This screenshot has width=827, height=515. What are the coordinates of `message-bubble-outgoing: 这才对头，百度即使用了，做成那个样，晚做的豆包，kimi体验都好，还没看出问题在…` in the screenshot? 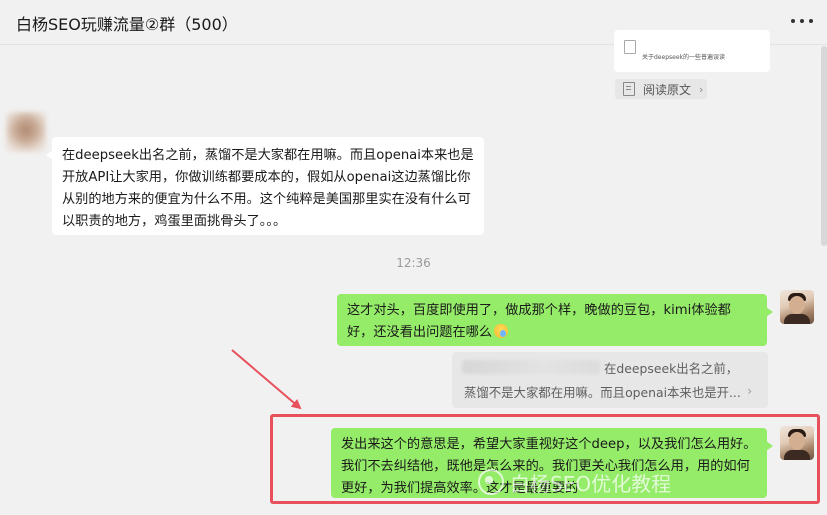 It's located at (555, 320).